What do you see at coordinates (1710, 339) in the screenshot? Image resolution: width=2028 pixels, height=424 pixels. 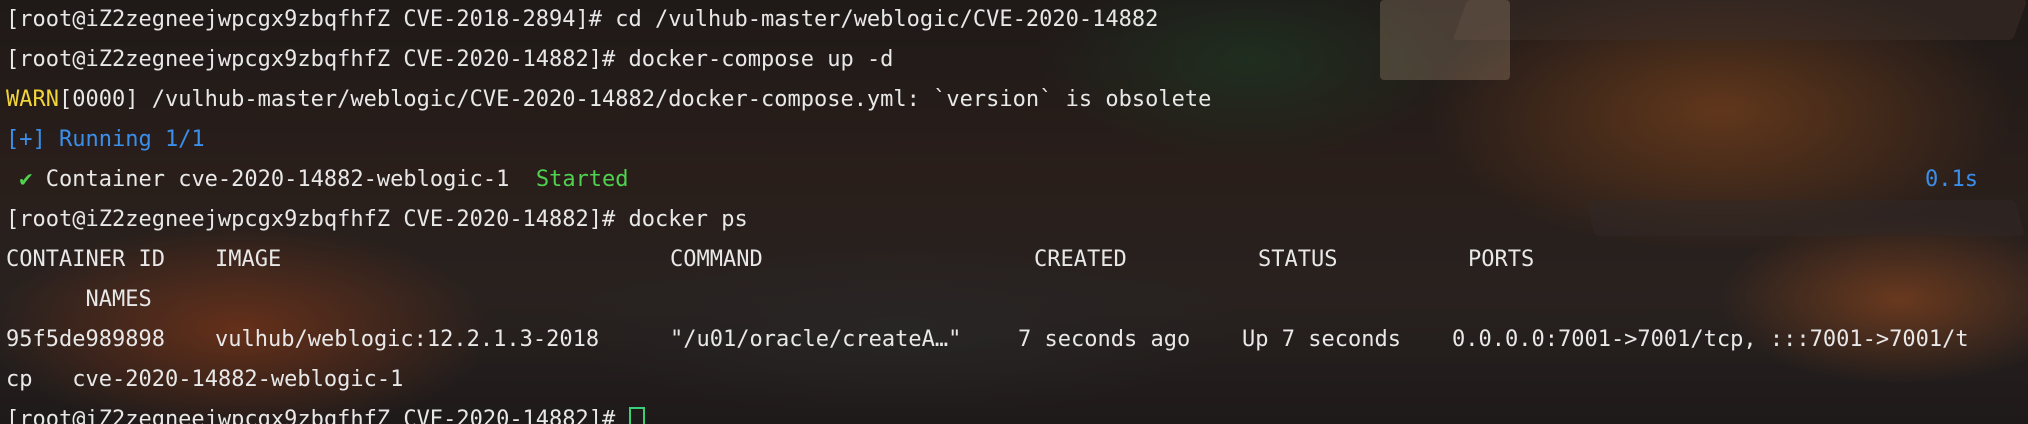 I see `cell-ports: 0.0.0.0:7001->7001/tcp, :::7001->7001/t` at bounding box center [1710, 339].